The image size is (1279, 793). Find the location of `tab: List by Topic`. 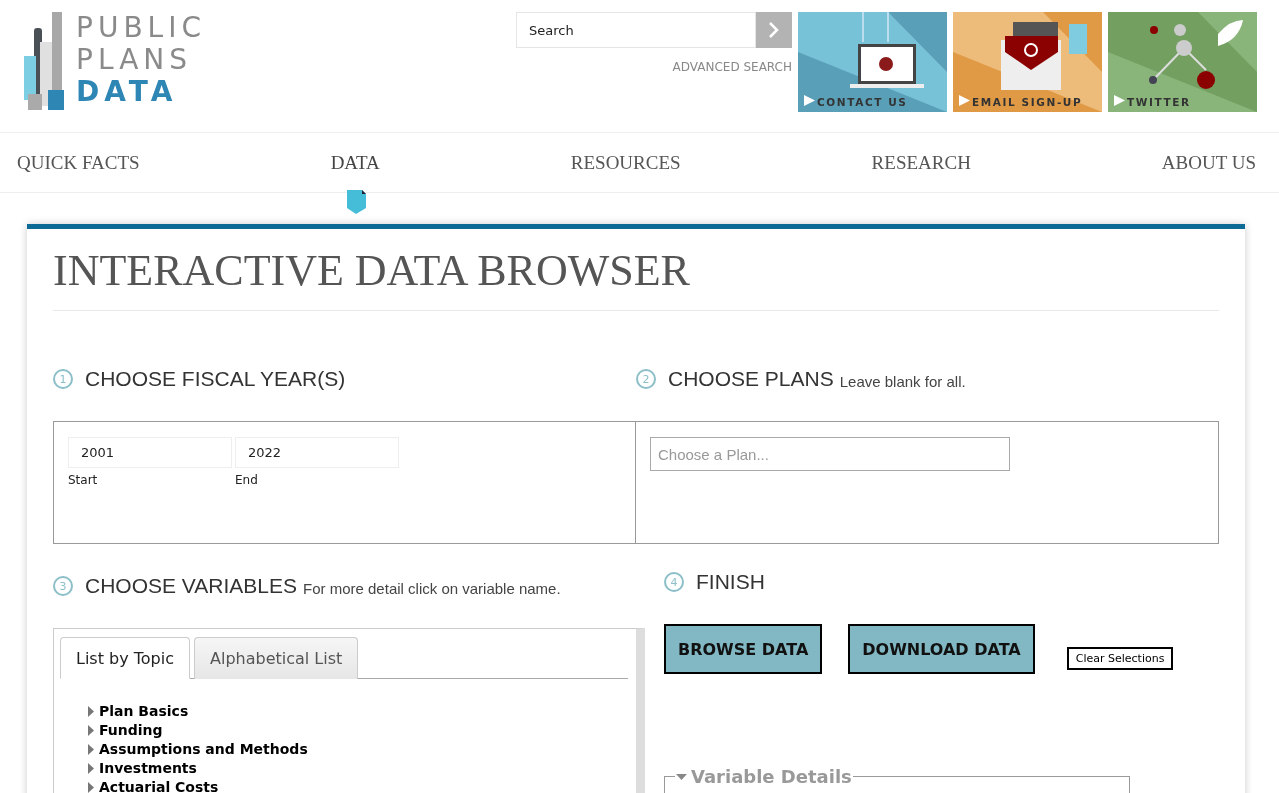

tab: List by Topic is located at coordinates (125, 658).